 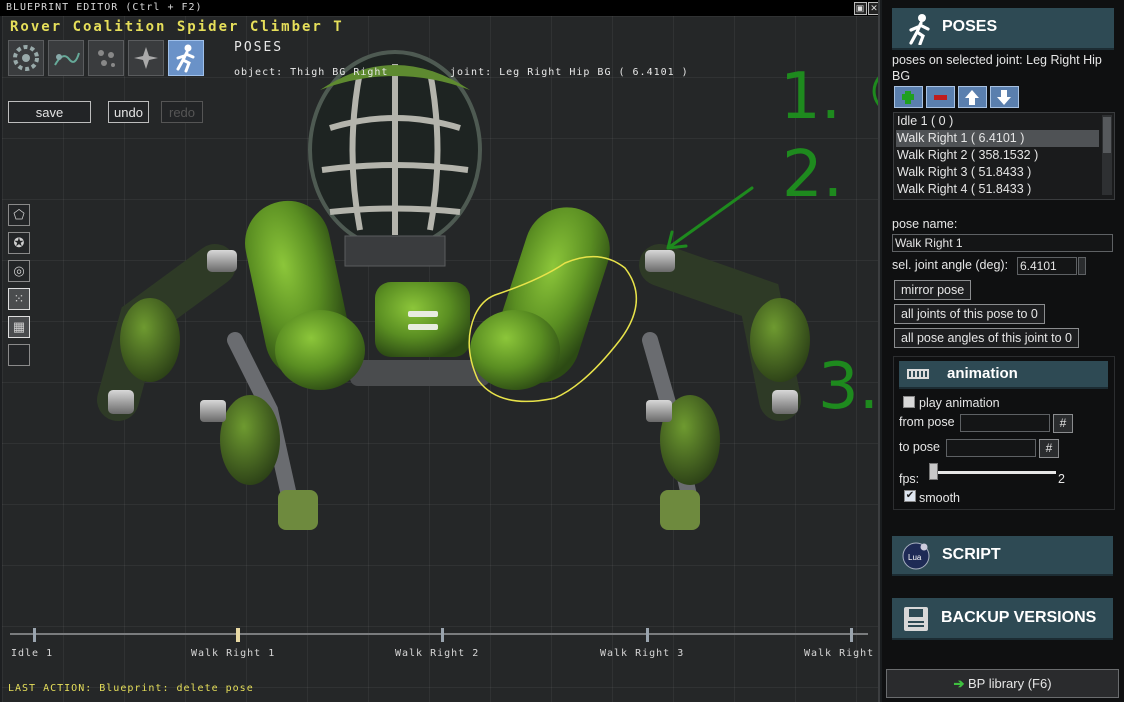 What do you see at coordinates (1003, 29) in the screenshot?
I see `poses-section-header: POSES` at bounding box center [1003, 29].